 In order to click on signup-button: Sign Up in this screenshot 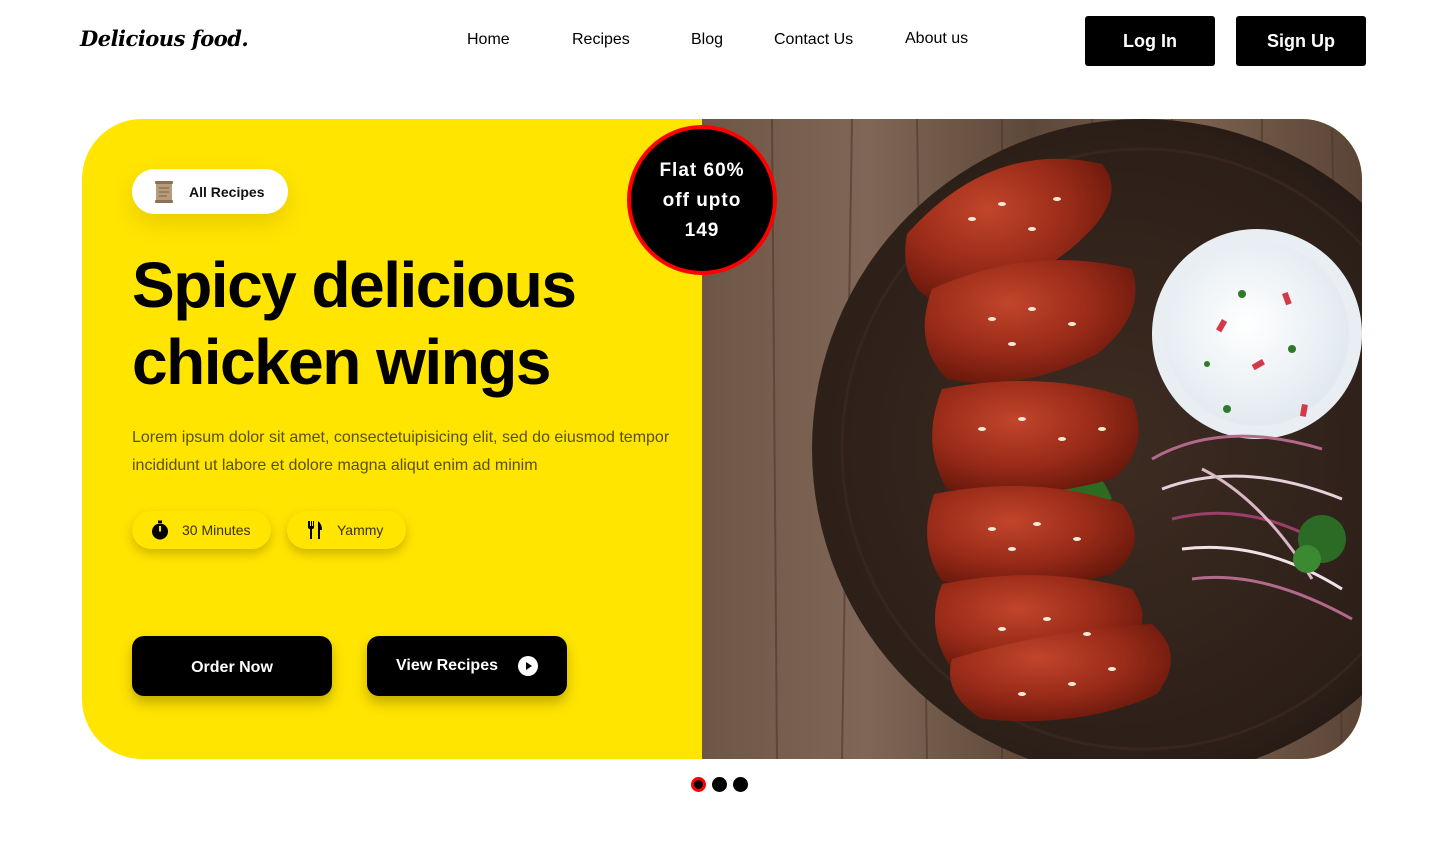, I will do `click(1301, 41)`.